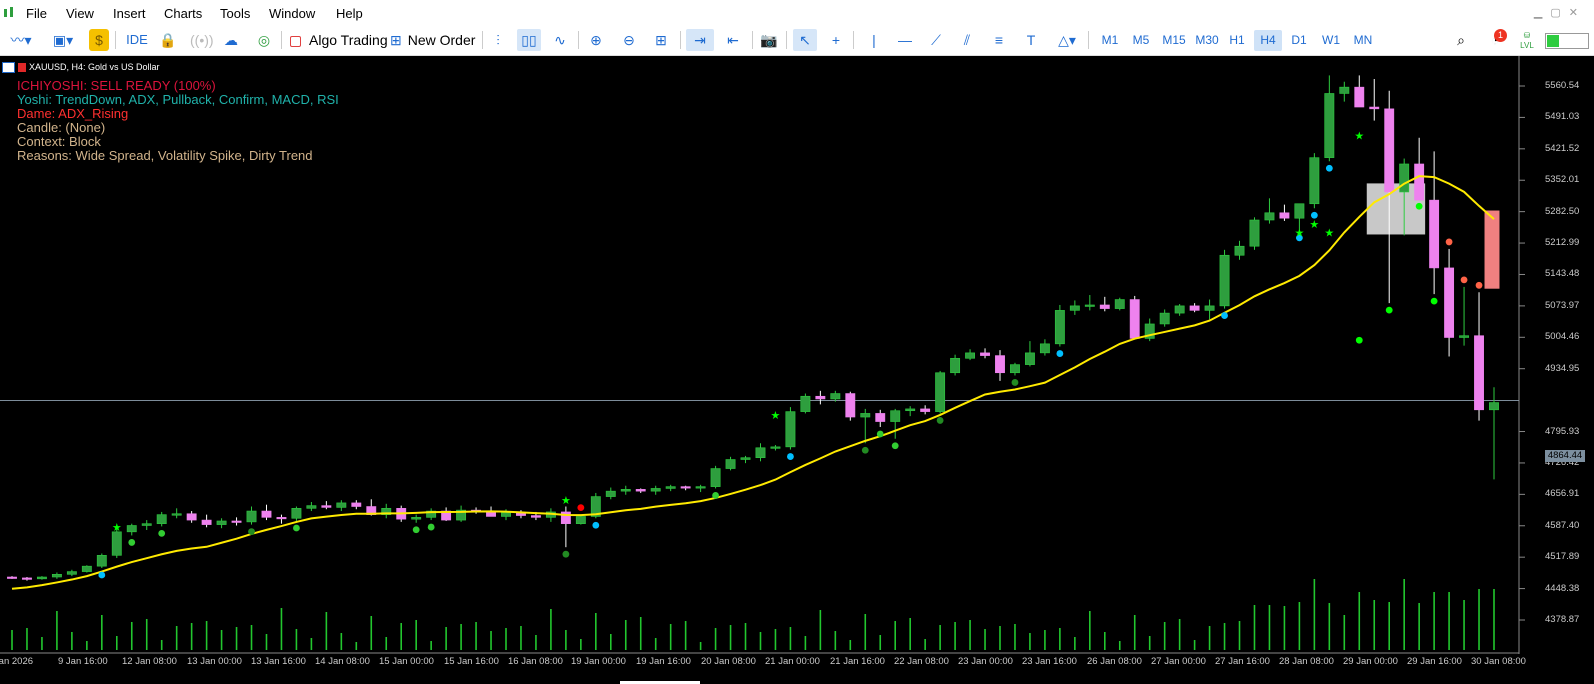  What do you see at coordinates (1031, 40) in the screenshot?
I see `text-tool-icon: T` at bounding box center [1031, 40].